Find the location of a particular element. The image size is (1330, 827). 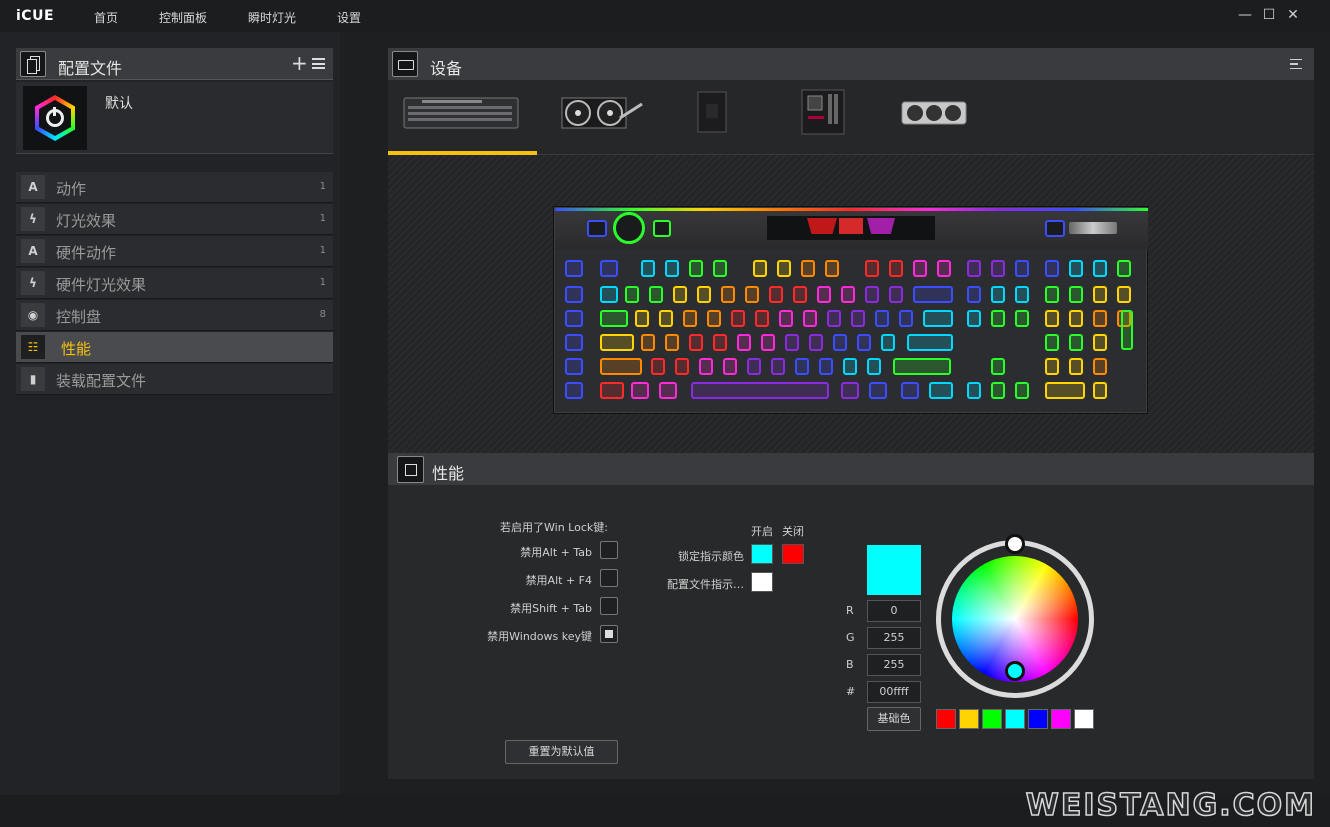

hex-input: 00ffff is located at coordinates (894, 692).